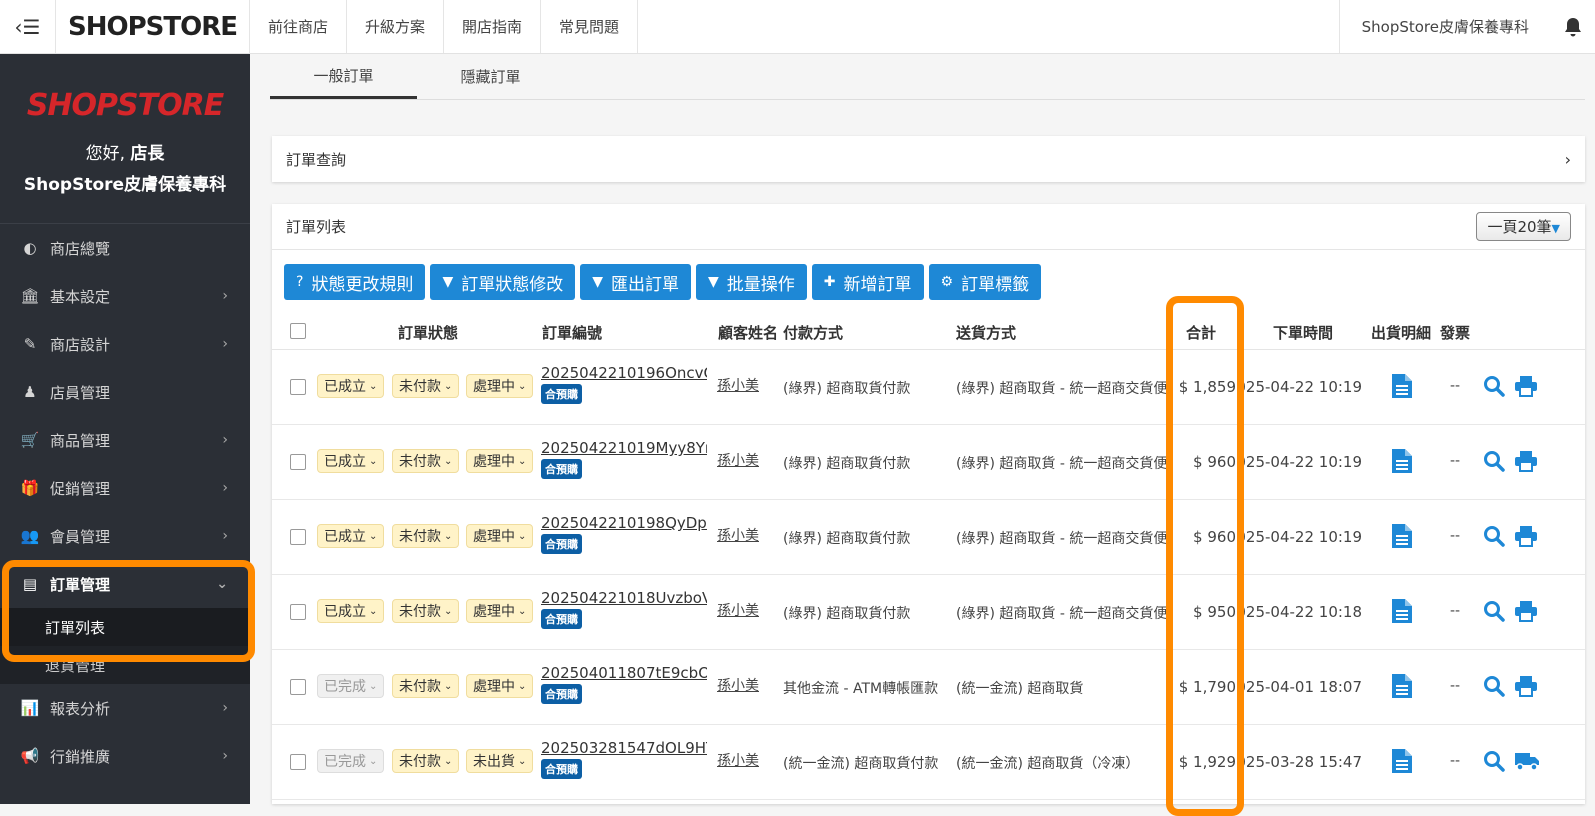  I want to click on sidebar-item-0: ◐ 商店總覽, so click(125, 248).